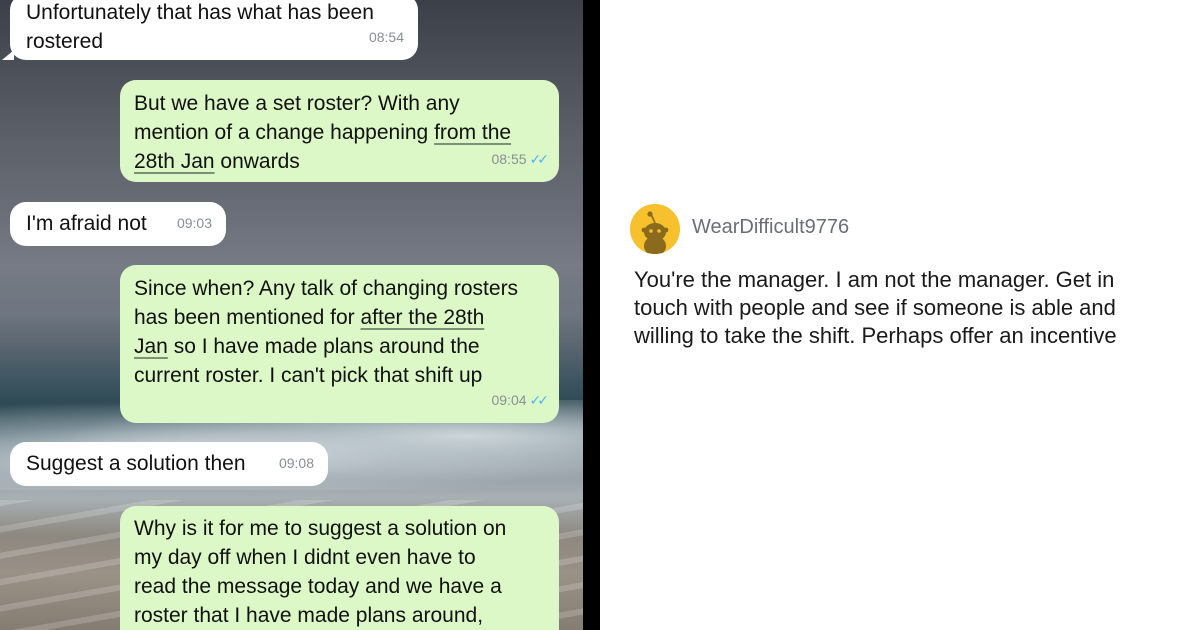  What do you see at coordinates (520, 159) in the screenshot?
I see `message-time: 08:55 ✓✓` at bounding box center [520, 159].